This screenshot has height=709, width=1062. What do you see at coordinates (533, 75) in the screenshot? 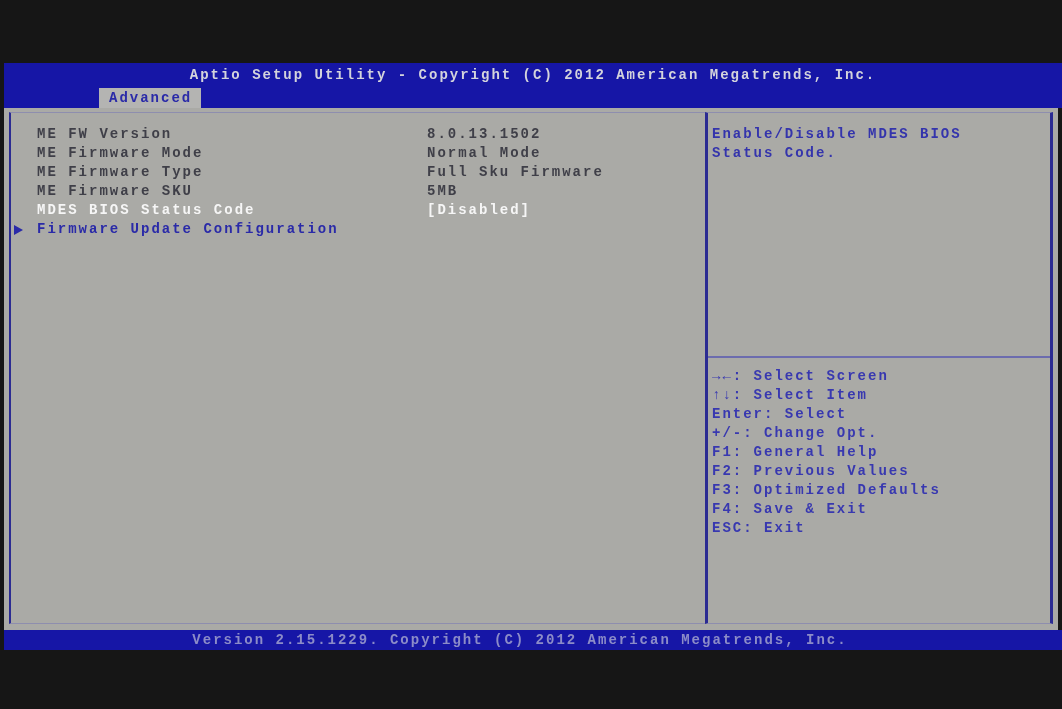
I see `window-title: Aptio Setup Utility - Copyright (C) 2012 American Megatrends, Inc.` at bounding box center [533, 75].